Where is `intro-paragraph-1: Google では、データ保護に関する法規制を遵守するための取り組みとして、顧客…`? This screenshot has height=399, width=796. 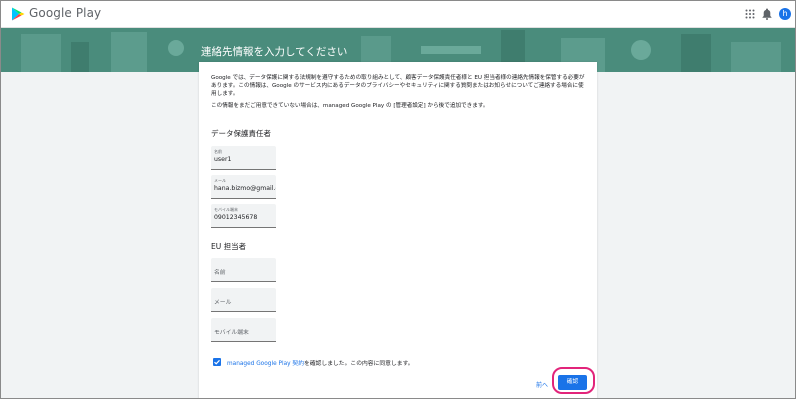
intro-paragraph-1: Google では、データ保護に関する法規制を遵守するための取り組みとして、顧客… is located at coordinates (398, 86).